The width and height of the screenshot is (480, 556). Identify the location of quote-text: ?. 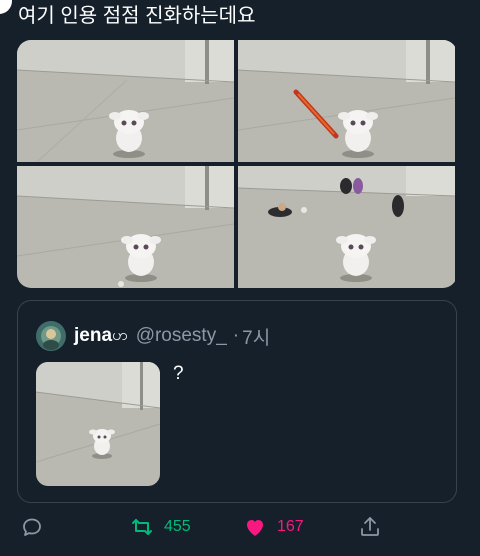
(178, 373).